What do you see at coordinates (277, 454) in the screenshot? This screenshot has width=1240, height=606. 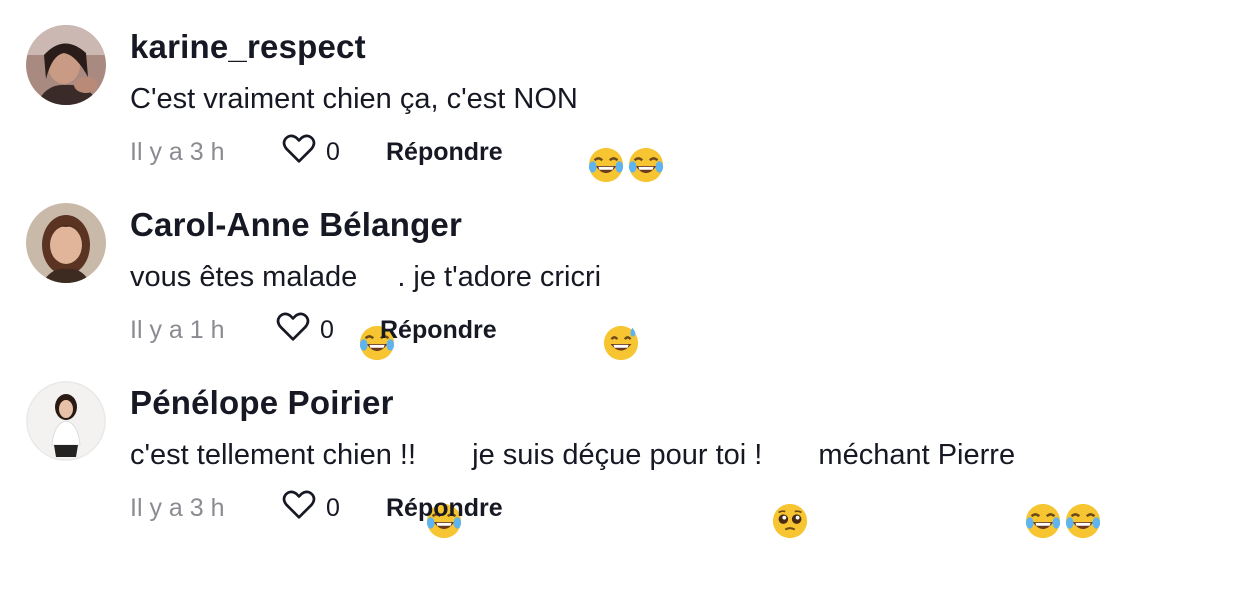 I see `comment-text-part: c'est tellement chien !!` at bounding box center [277, 454].